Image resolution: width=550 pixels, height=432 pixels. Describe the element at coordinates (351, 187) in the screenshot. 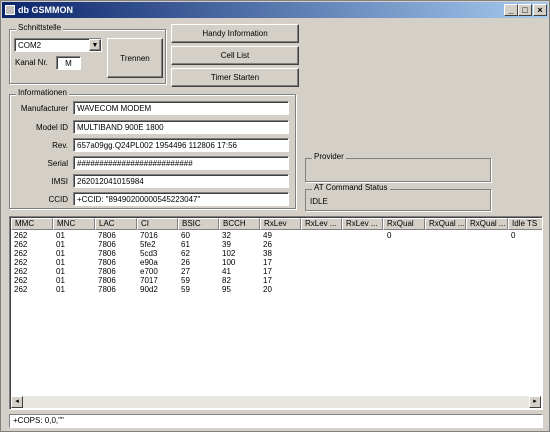

I see `at-status-title: AT Command Status` at that location.